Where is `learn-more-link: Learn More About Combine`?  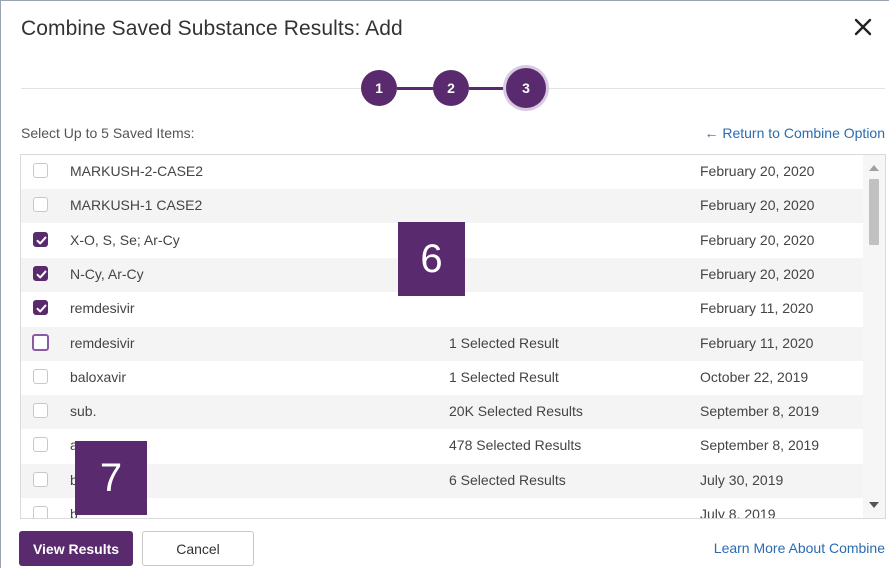
learn-more-link: Learn More About Combine is located at coordinates (799, 548).